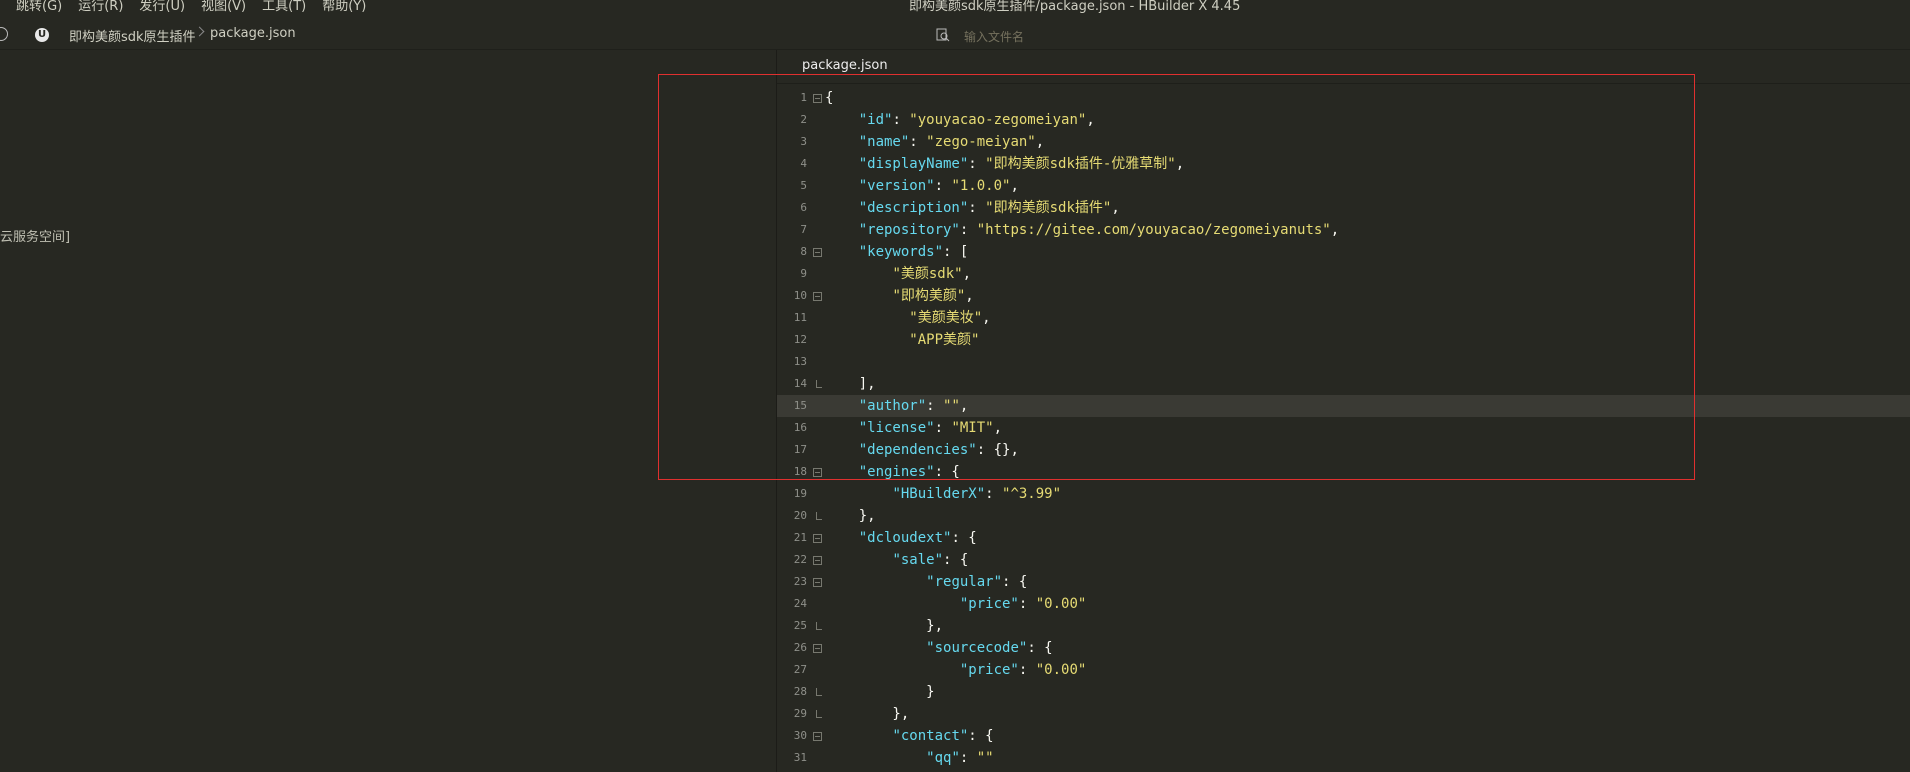 This screenshot has width=1910, height=772. I want to click on line-number: 21, so click(800, 537).